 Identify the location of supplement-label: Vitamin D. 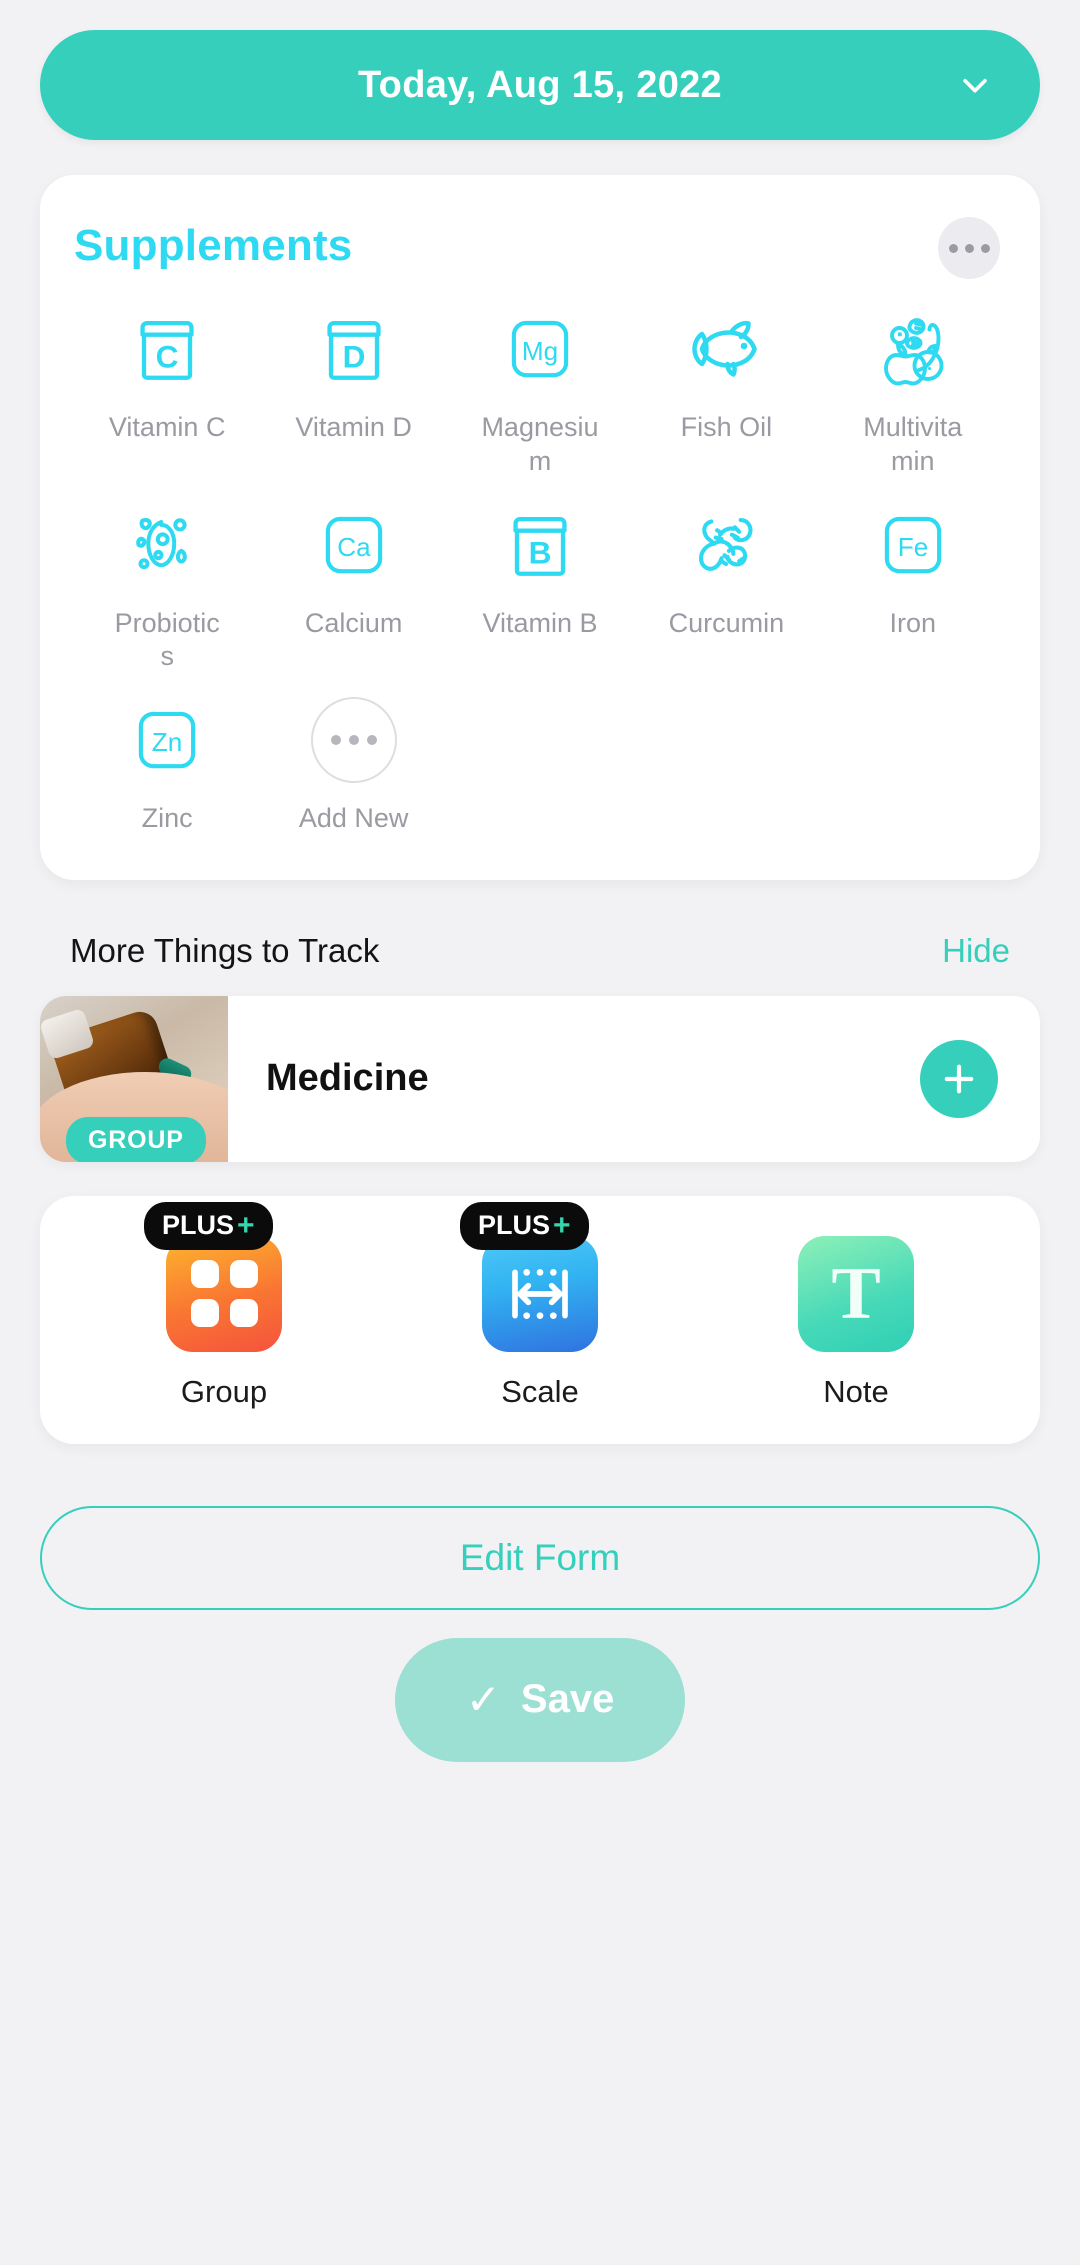
(353, 427).